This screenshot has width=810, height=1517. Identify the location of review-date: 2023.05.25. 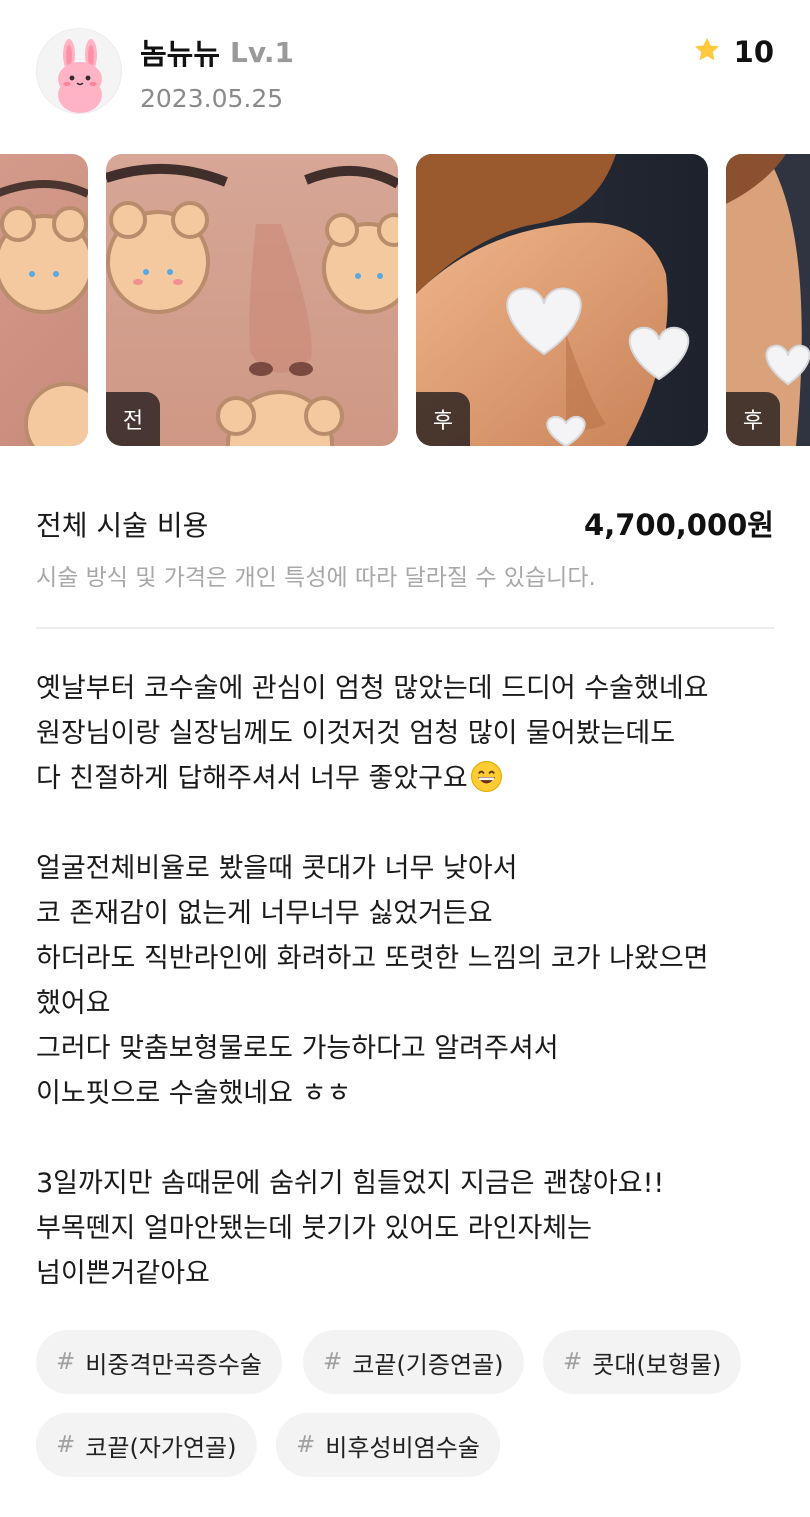
(212, 98).